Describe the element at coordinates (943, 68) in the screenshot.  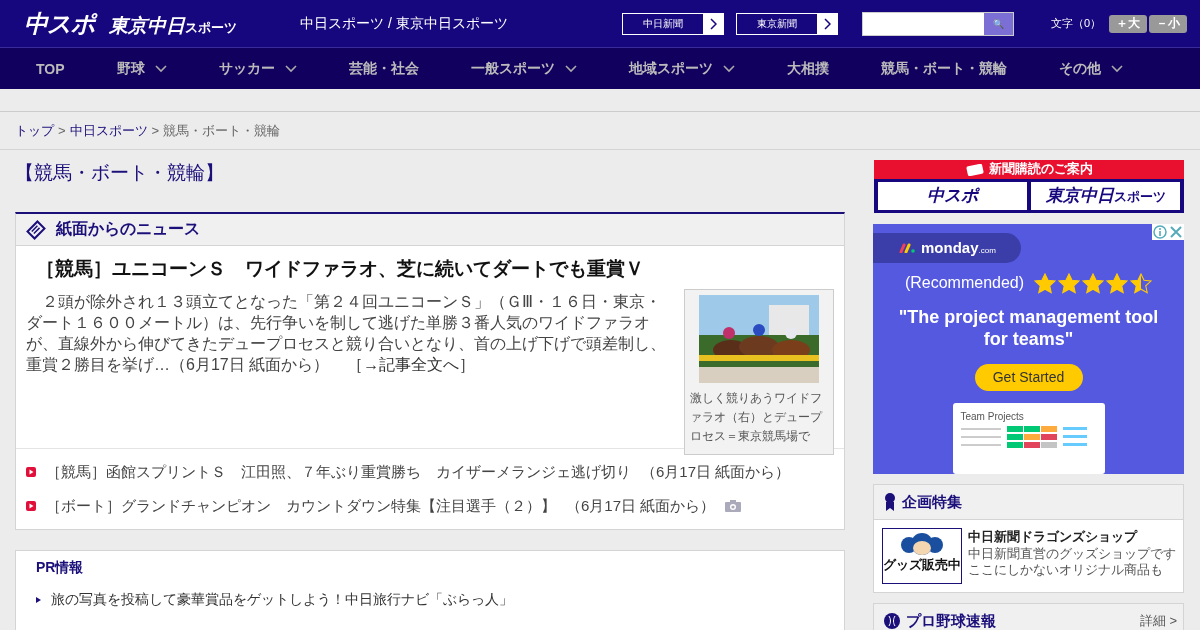
I see `nav-item: 競馬・ボート・競輪` at that location.